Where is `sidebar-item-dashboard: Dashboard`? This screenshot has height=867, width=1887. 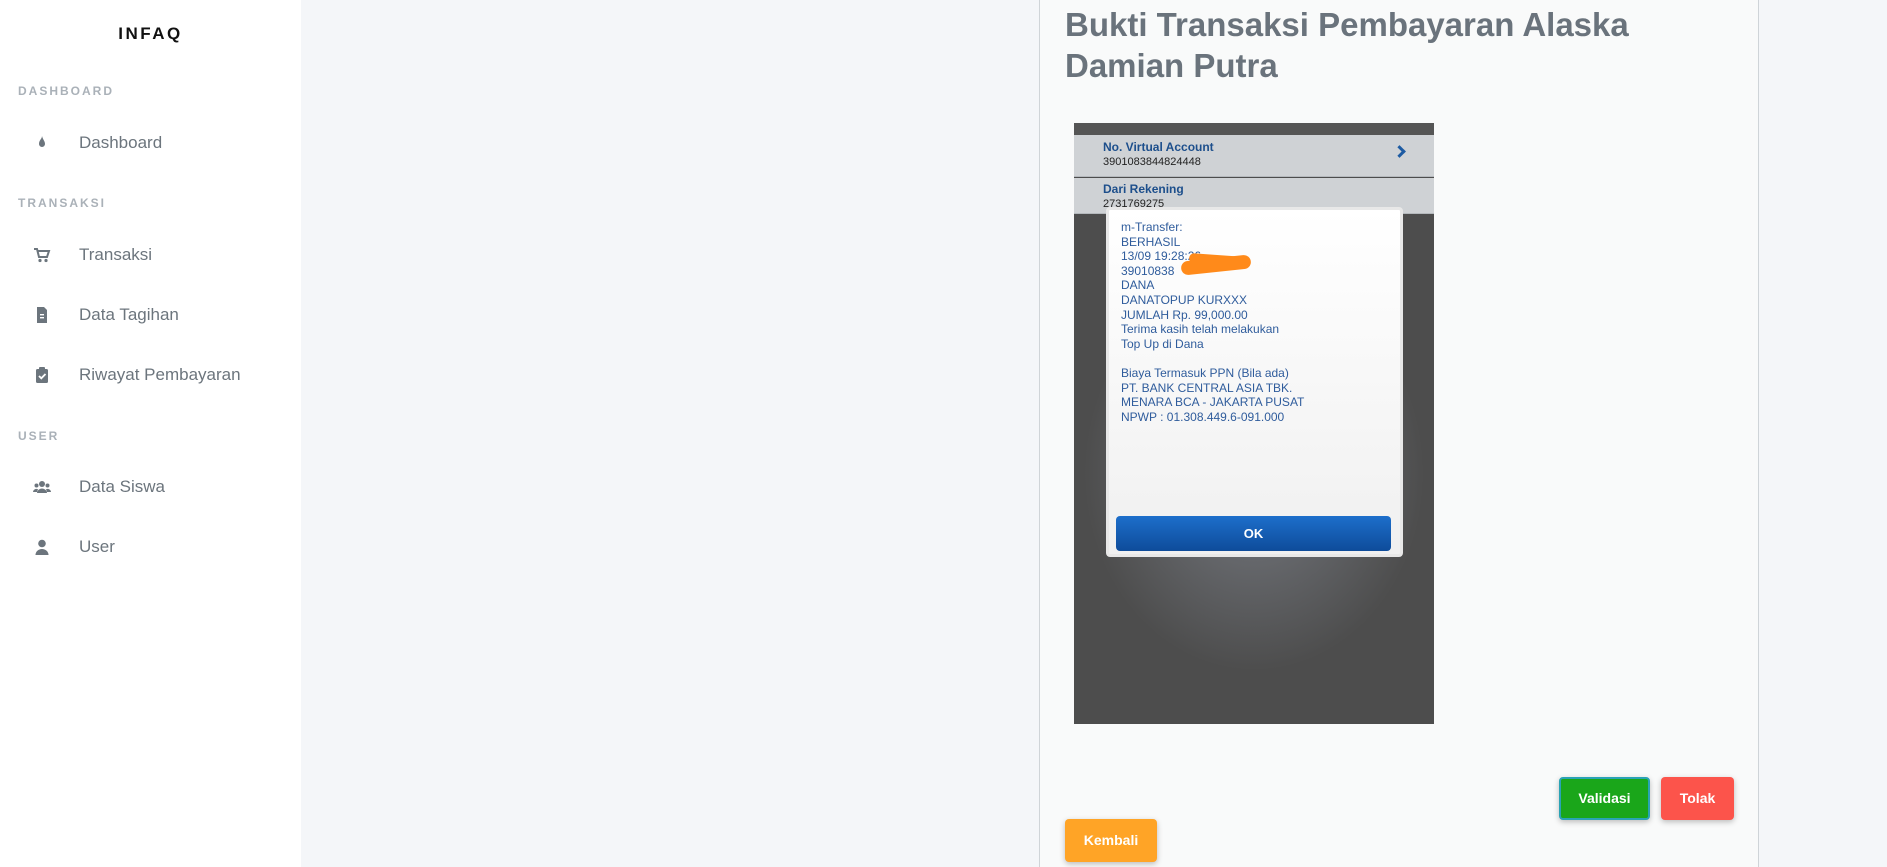 sidebar-item-dashboard: Dashboard is located at coordinates (150, 143).